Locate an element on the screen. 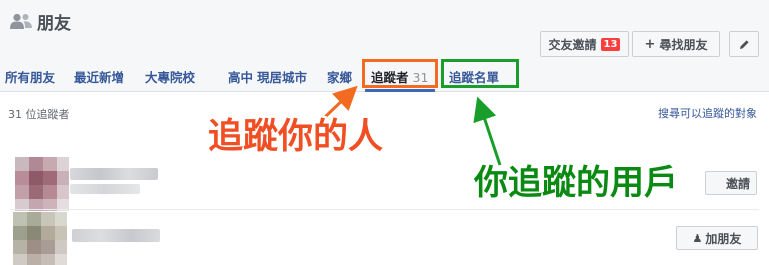  edit-button is located at coordinates (744, 44).